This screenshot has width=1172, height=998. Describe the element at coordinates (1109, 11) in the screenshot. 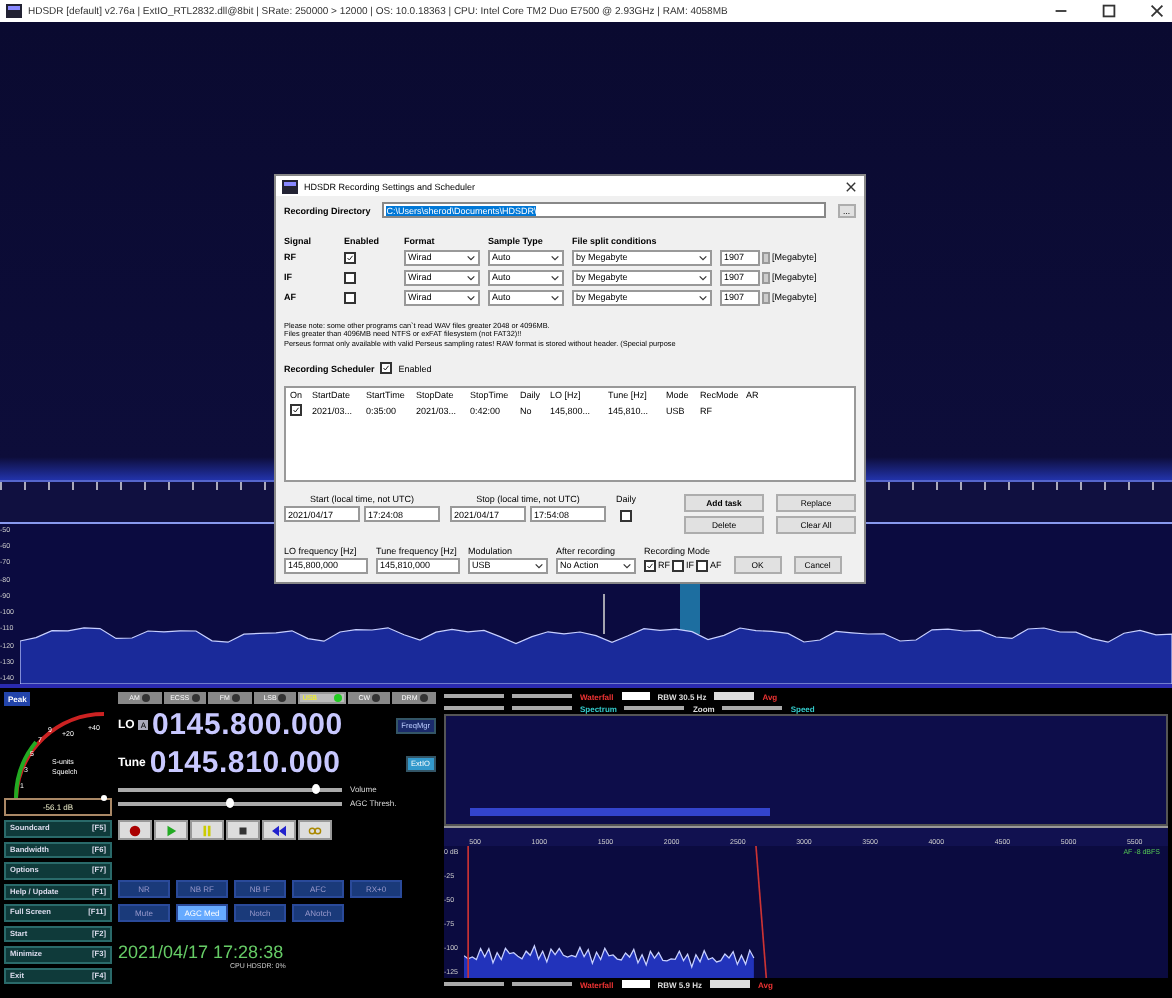

I see `maximize-icon` at that location.